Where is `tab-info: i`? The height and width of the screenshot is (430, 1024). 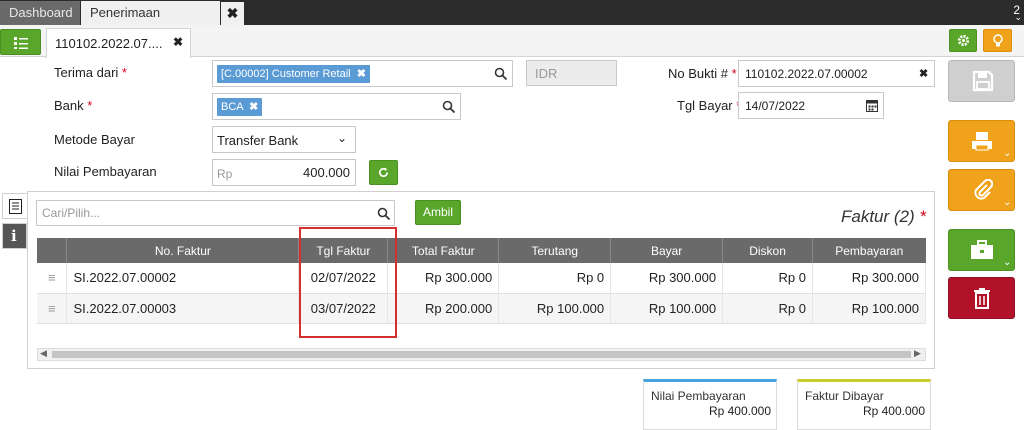 tab-info: i is located at coordinates (14, 236).